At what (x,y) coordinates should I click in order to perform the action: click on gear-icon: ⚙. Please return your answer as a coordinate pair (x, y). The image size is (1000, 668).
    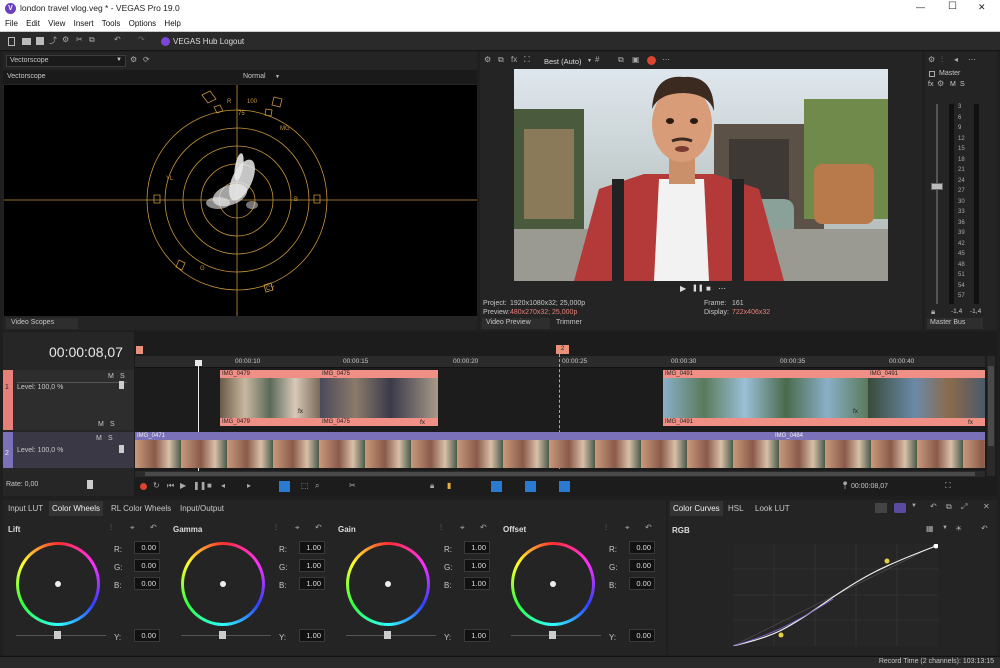
    Looking at the image, I should click on (65, 39).